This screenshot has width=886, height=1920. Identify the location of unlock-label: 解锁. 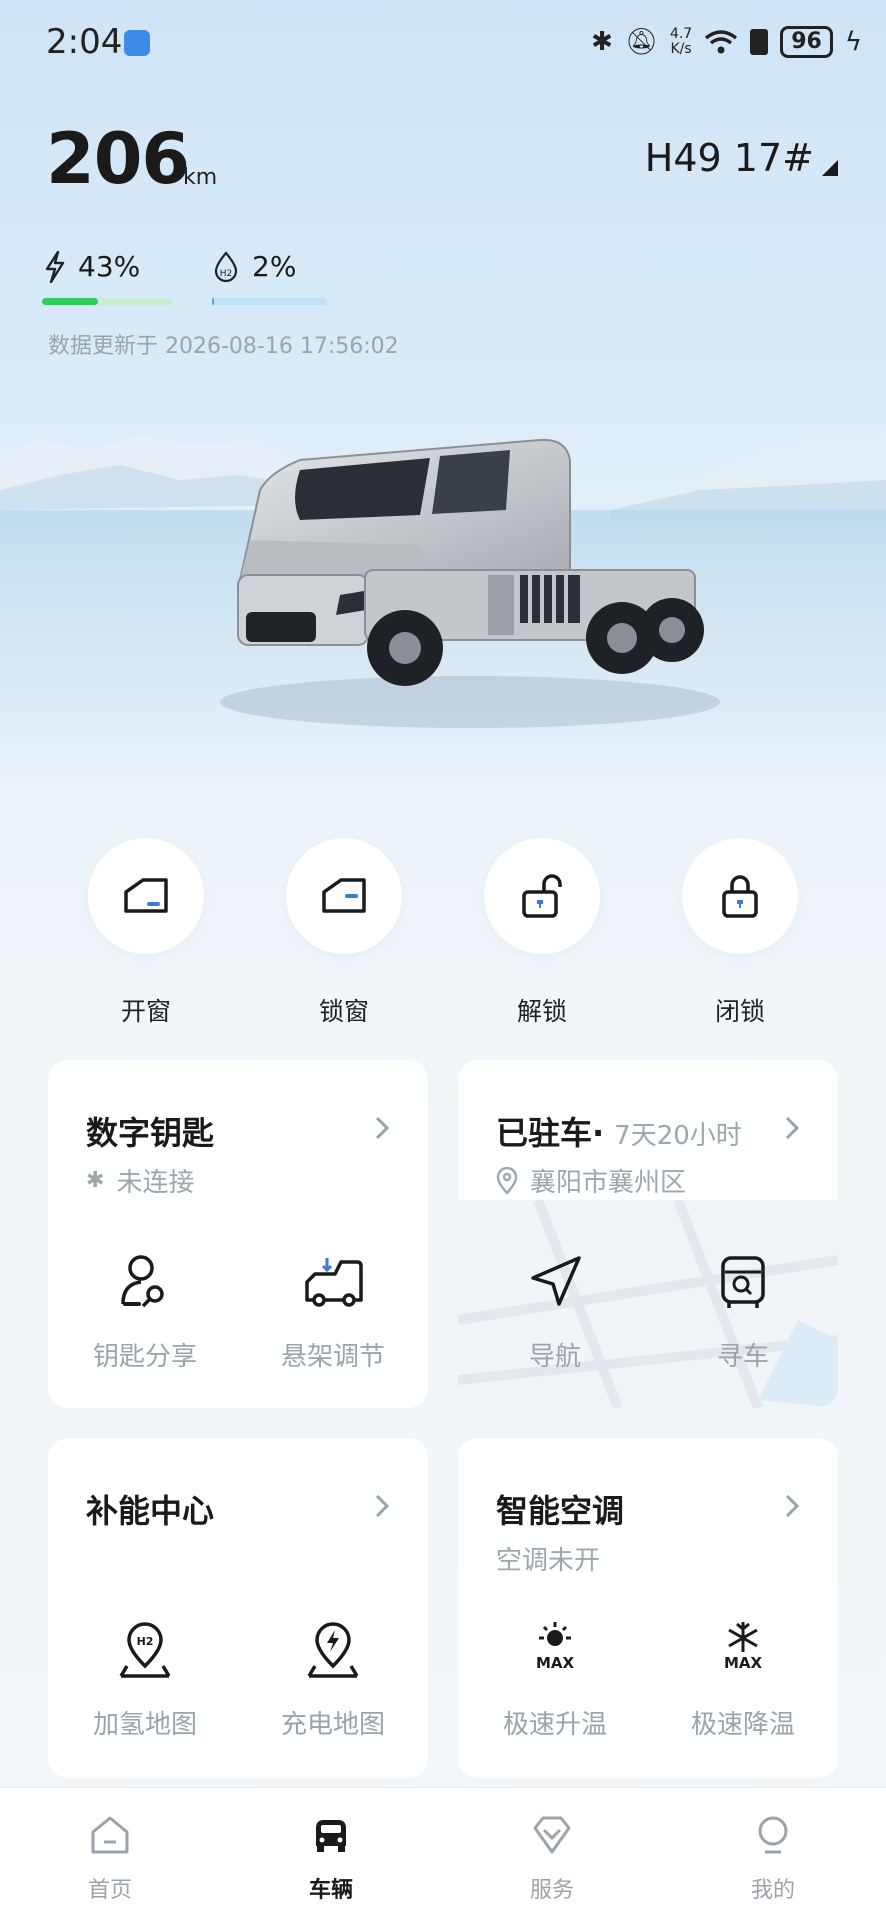
(541, 1011).